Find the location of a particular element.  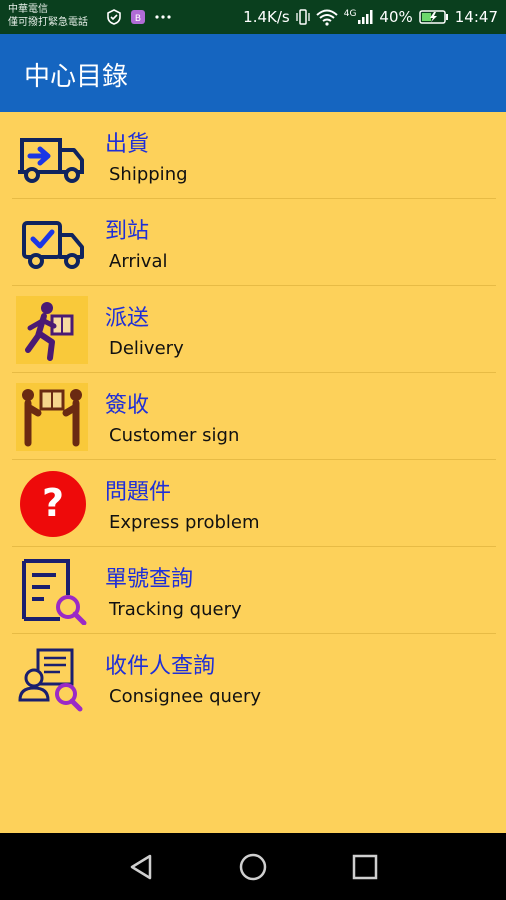

home-icon is located at coordinates (253, 867).